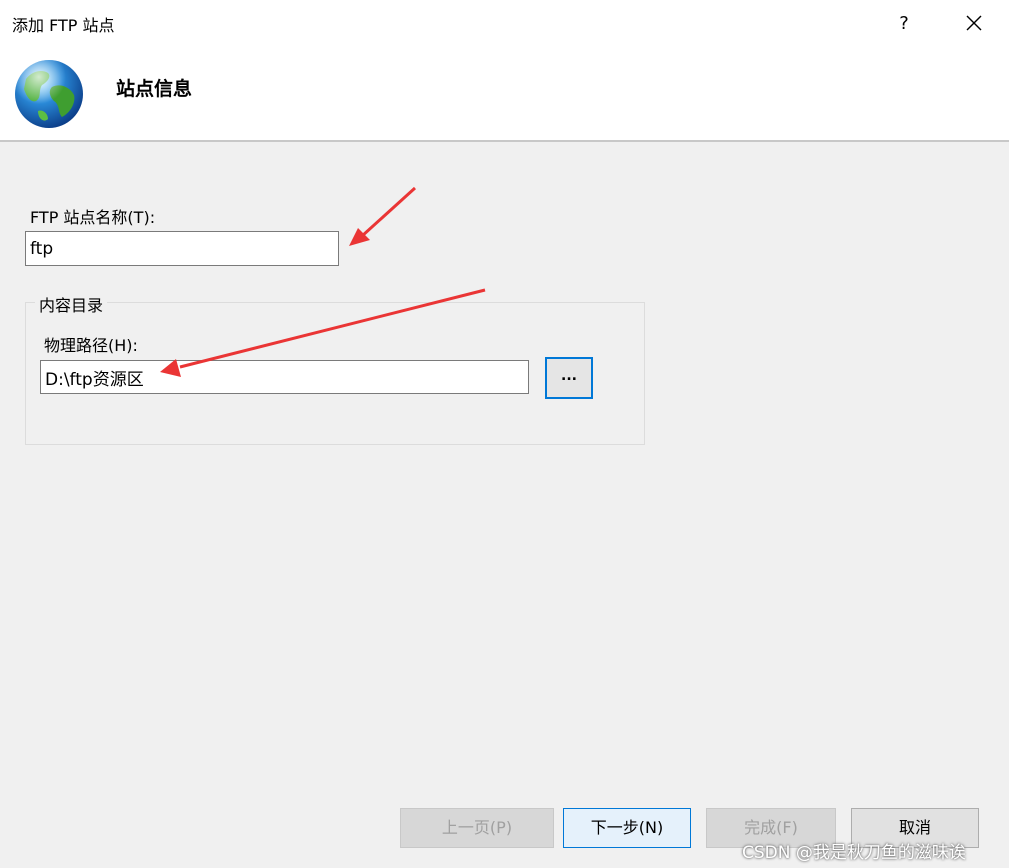 The image size is (1009, 868). I want to click on physical-path-label: 物理路径(H):, so click(91, 345).